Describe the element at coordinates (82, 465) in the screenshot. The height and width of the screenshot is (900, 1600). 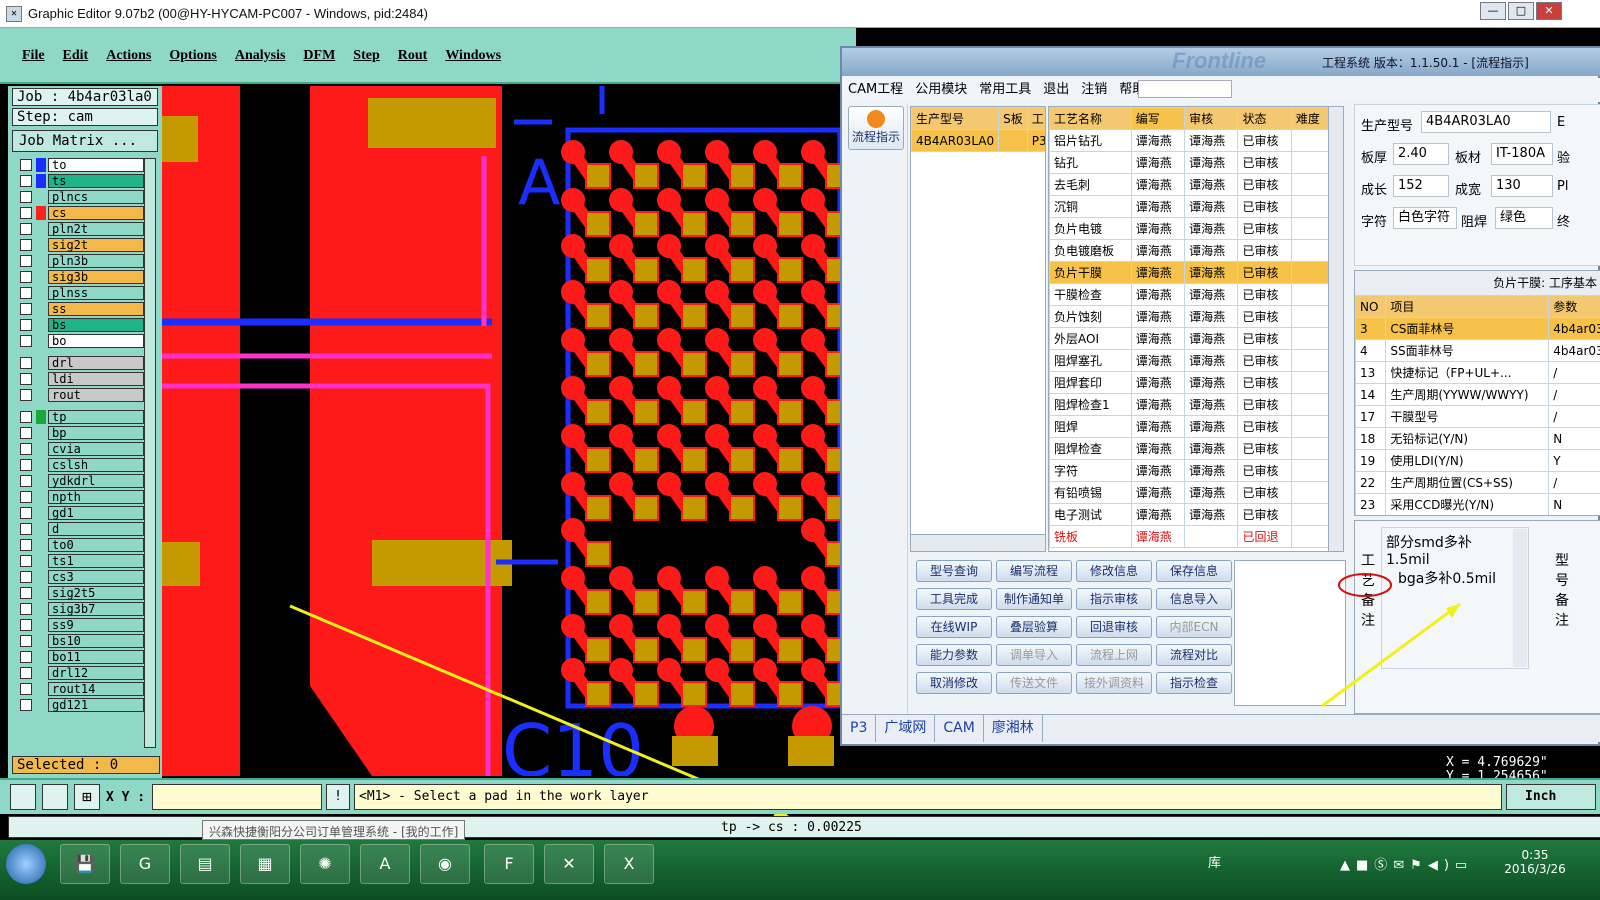
I see `layer-row: cslsh` at that location.